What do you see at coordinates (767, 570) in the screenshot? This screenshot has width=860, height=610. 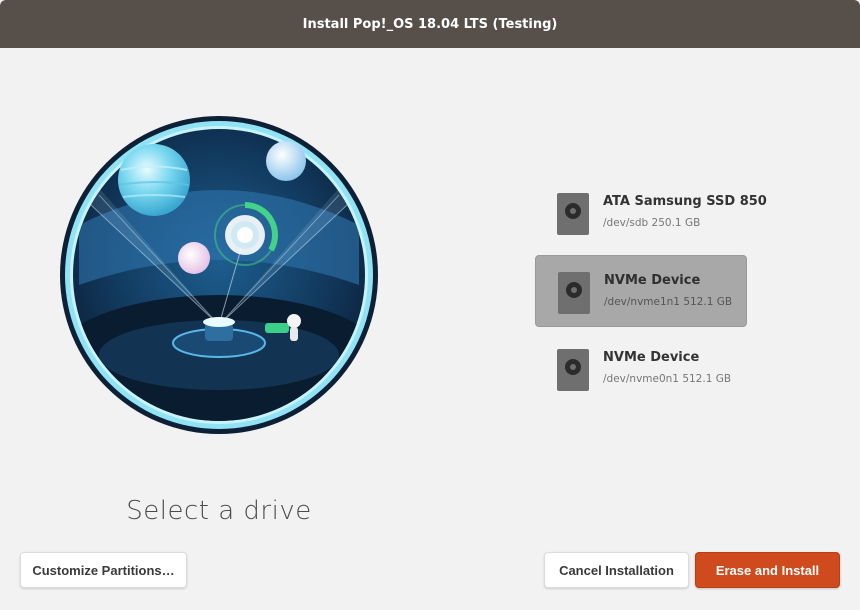 I see `erase-and-install-button: Erase and Install` at bounding box center [767, 570].